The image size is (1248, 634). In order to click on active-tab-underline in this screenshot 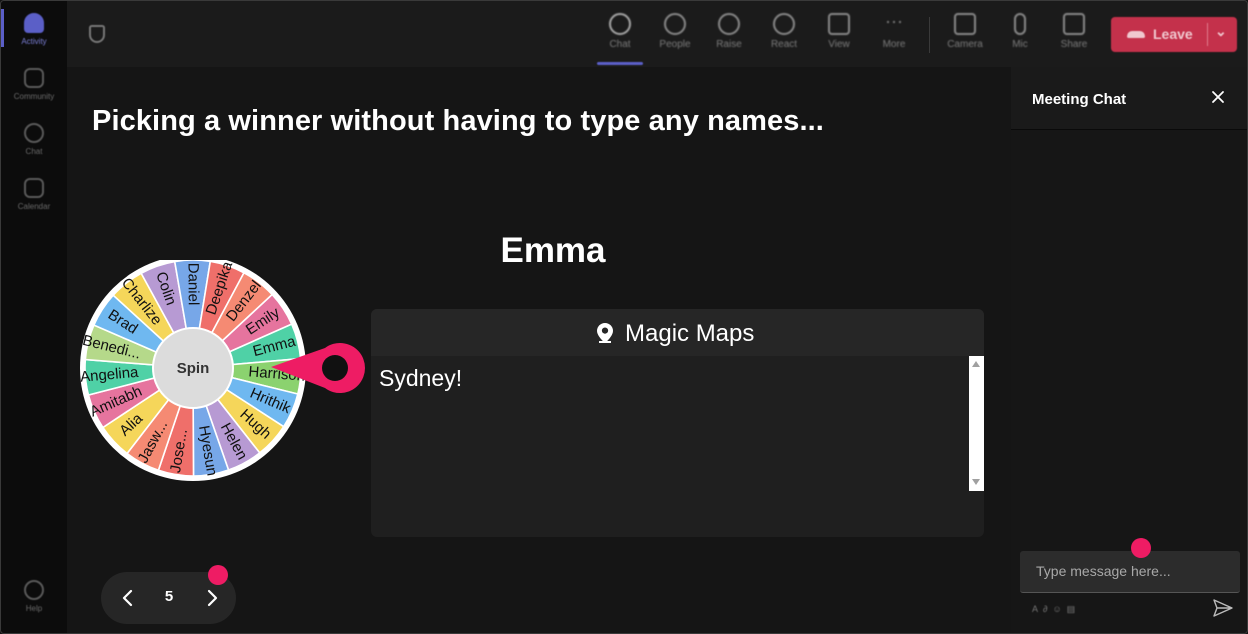, I will do `click(620, 63)`.